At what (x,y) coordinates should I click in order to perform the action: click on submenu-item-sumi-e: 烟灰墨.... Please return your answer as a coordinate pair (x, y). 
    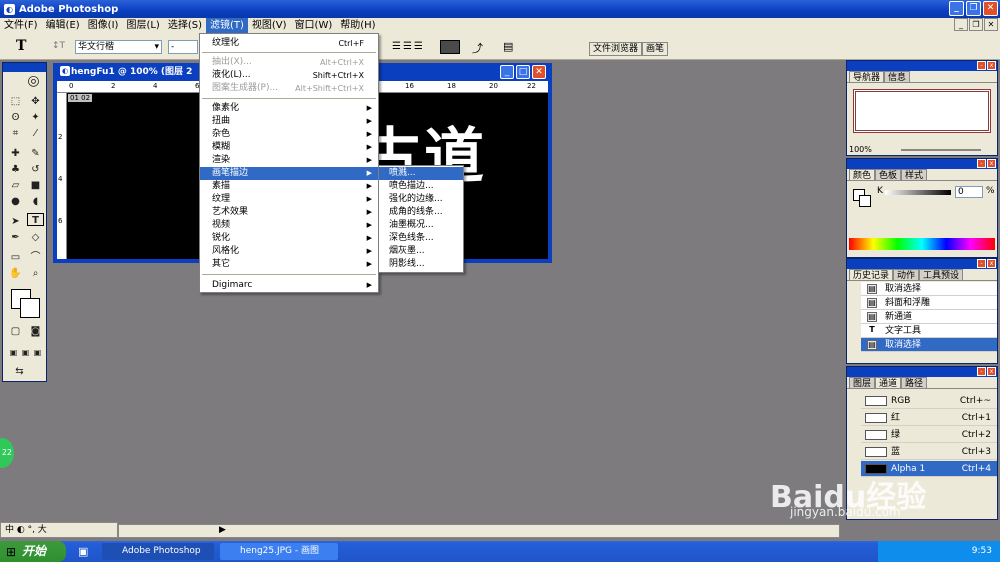
    Looking at the image, I should click on (421, 251).